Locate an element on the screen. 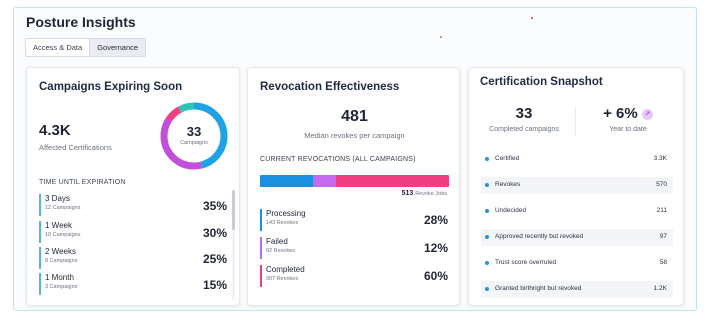 This screenshot has width=705, height=317. expiration-row-sub: 8 Campaigns is located at coordinates (61, 261).